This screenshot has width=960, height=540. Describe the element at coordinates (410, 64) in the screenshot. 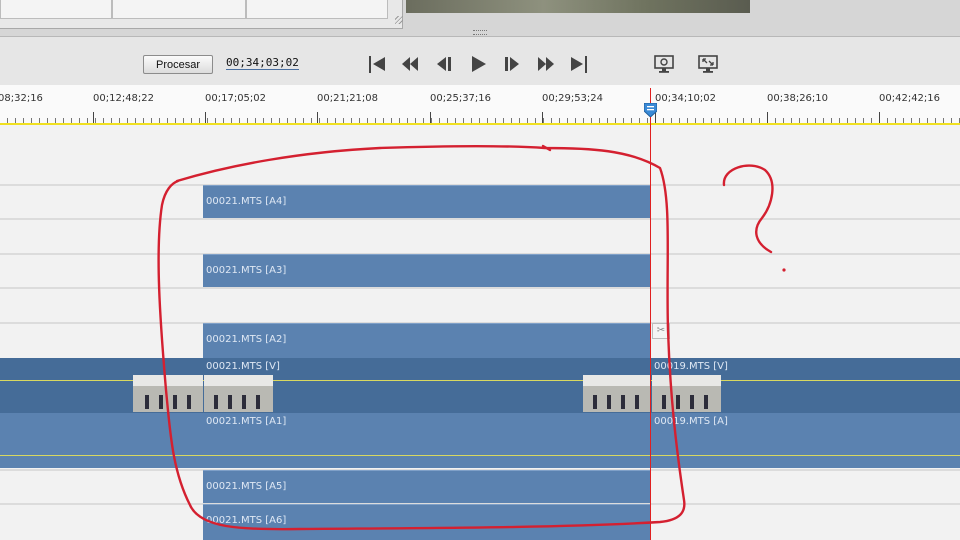

I see `previous-frame-step-icon` at that location.